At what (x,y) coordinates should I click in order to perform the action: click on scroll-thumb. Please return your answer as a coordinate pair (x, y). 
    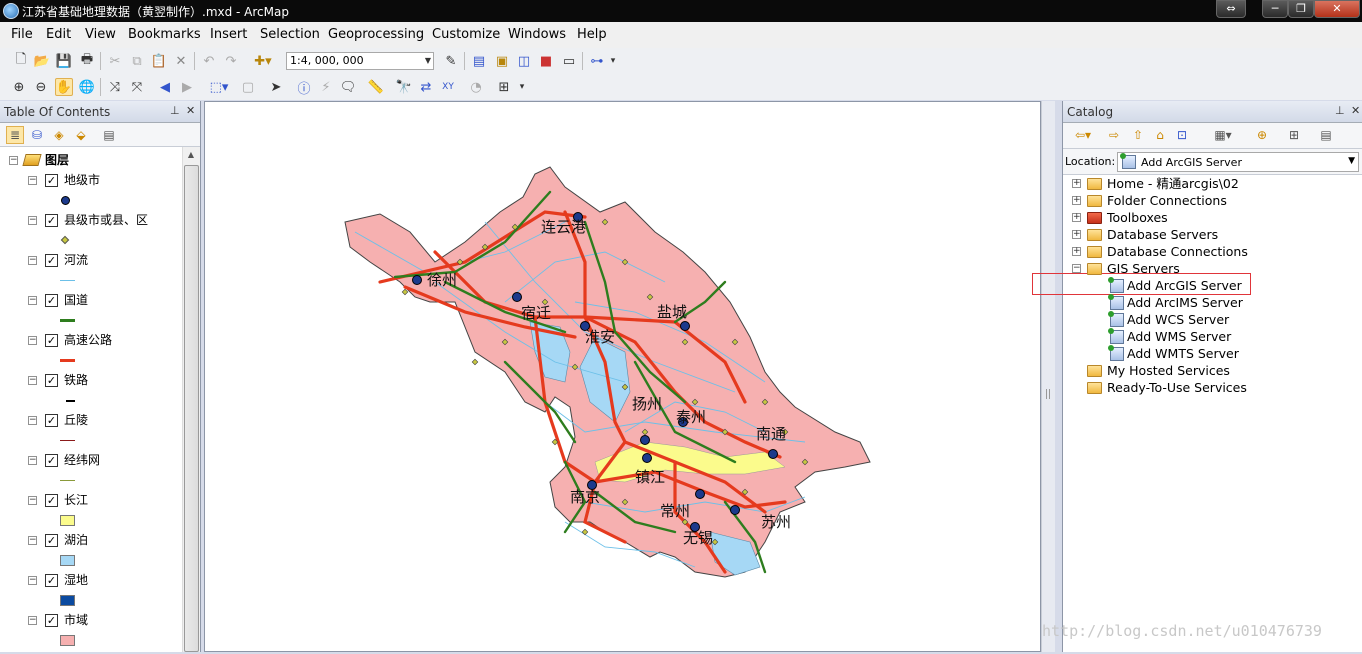
    Looking at the image, I should click on (191, 408).